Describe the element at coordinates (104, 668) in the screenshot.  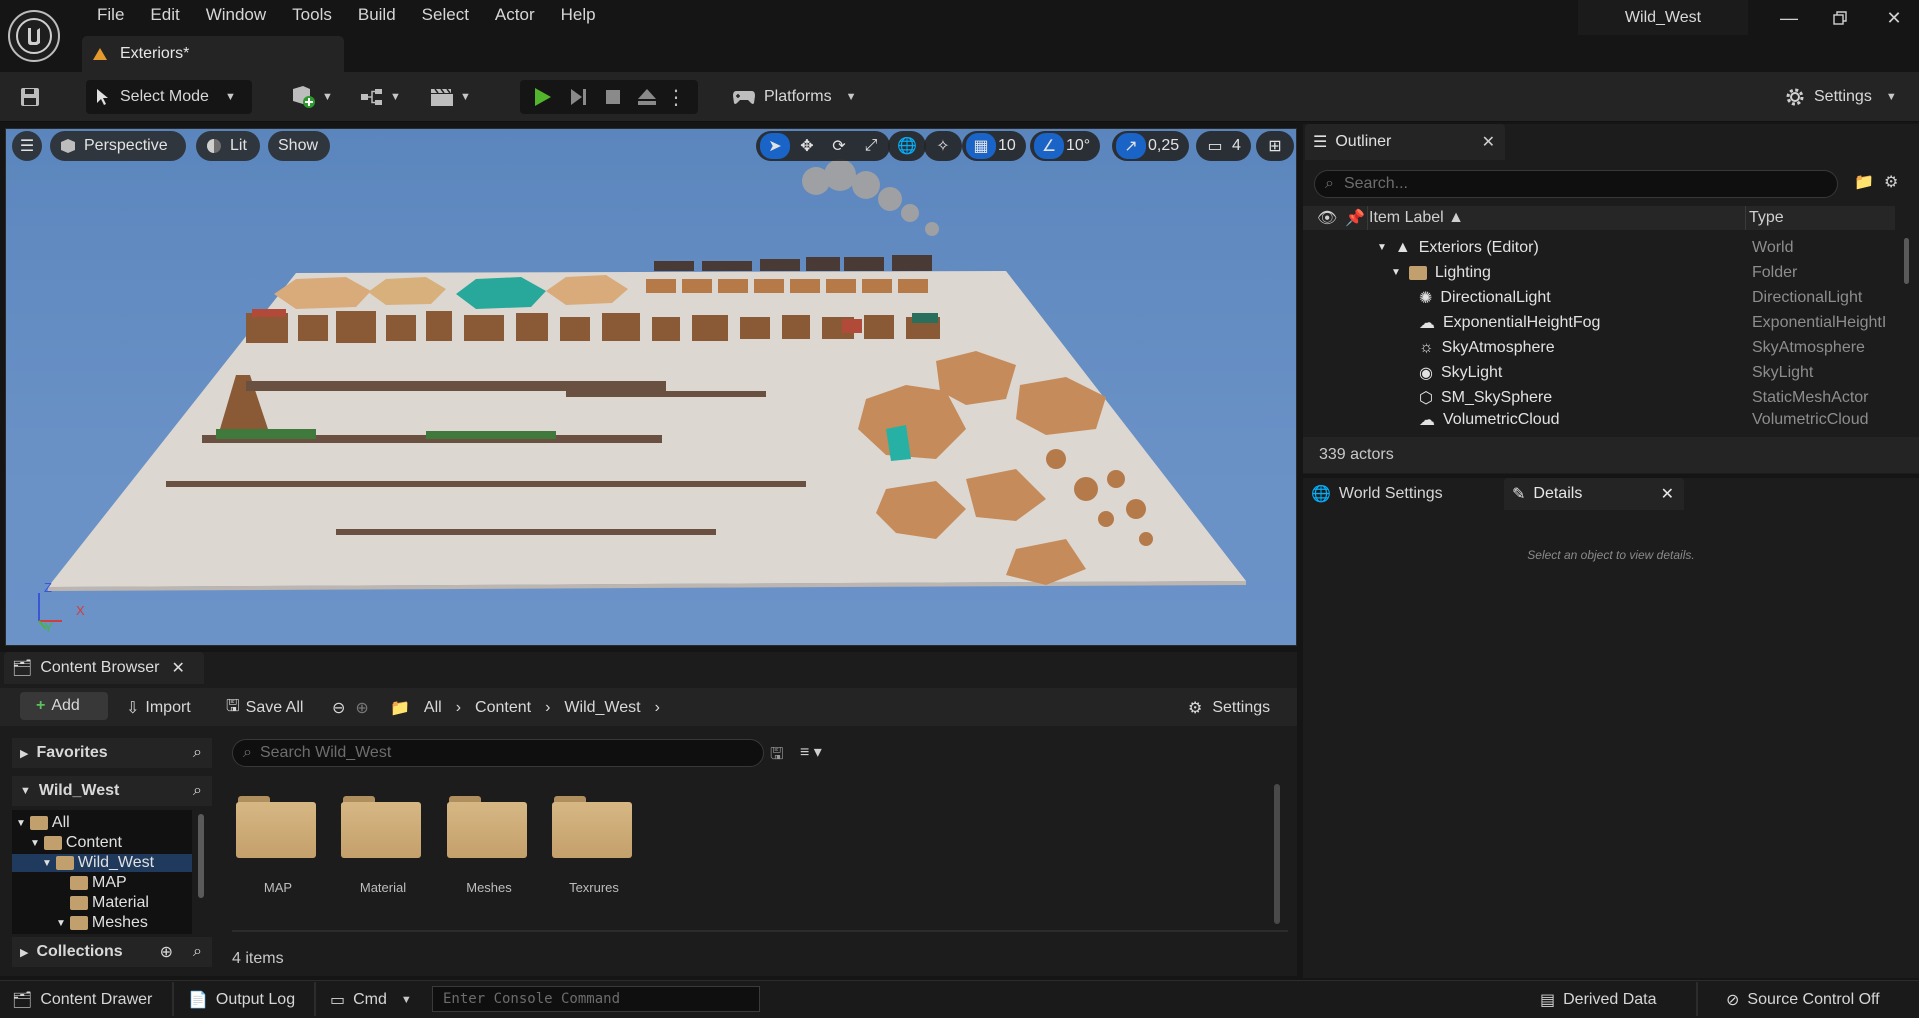
I see `content-browser-tab: 🗂 Content Browser ✕` at that location.